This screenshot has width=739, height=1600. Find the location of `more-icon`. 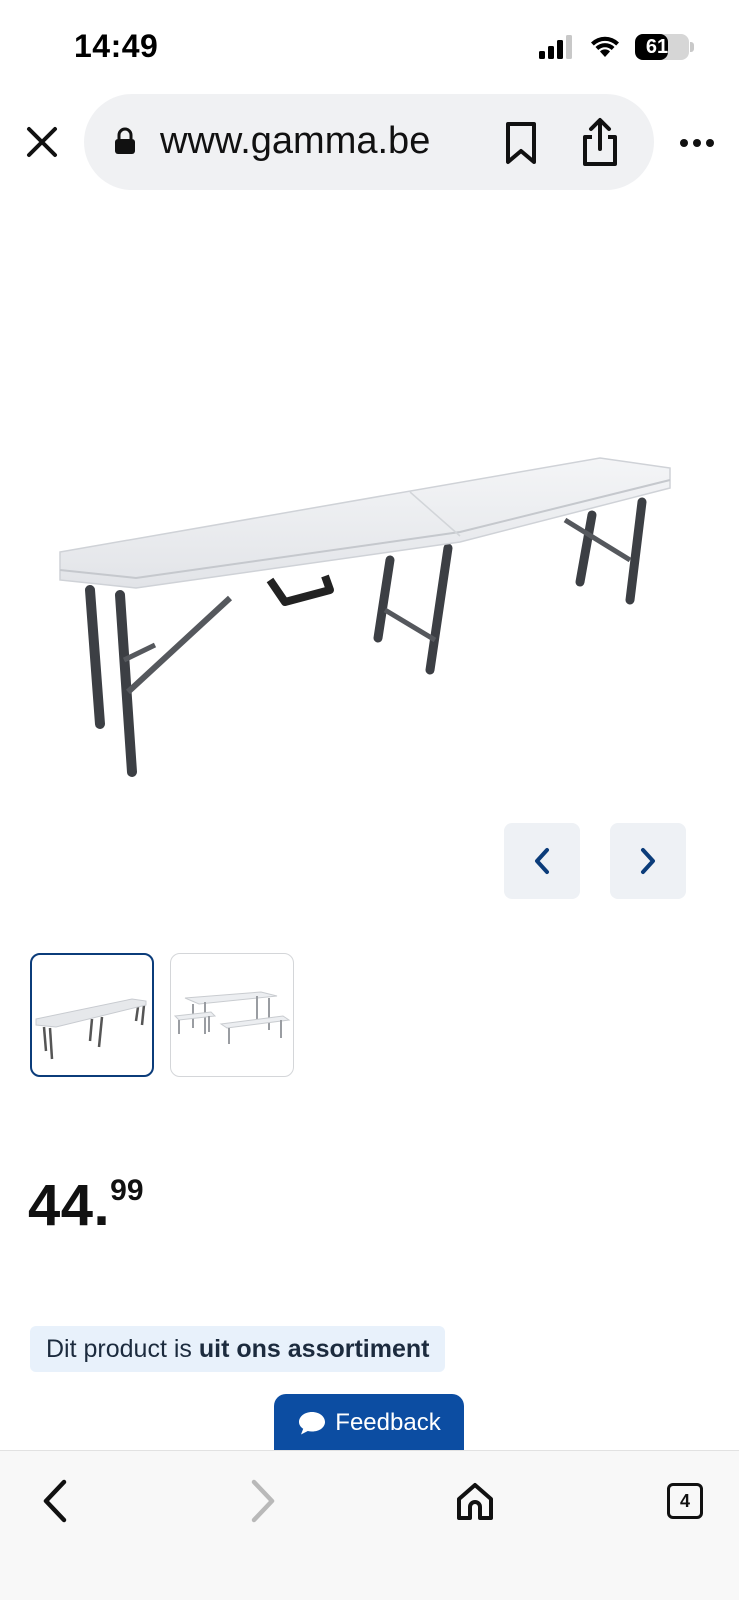

more-icon is located at coordinates (697, 143).